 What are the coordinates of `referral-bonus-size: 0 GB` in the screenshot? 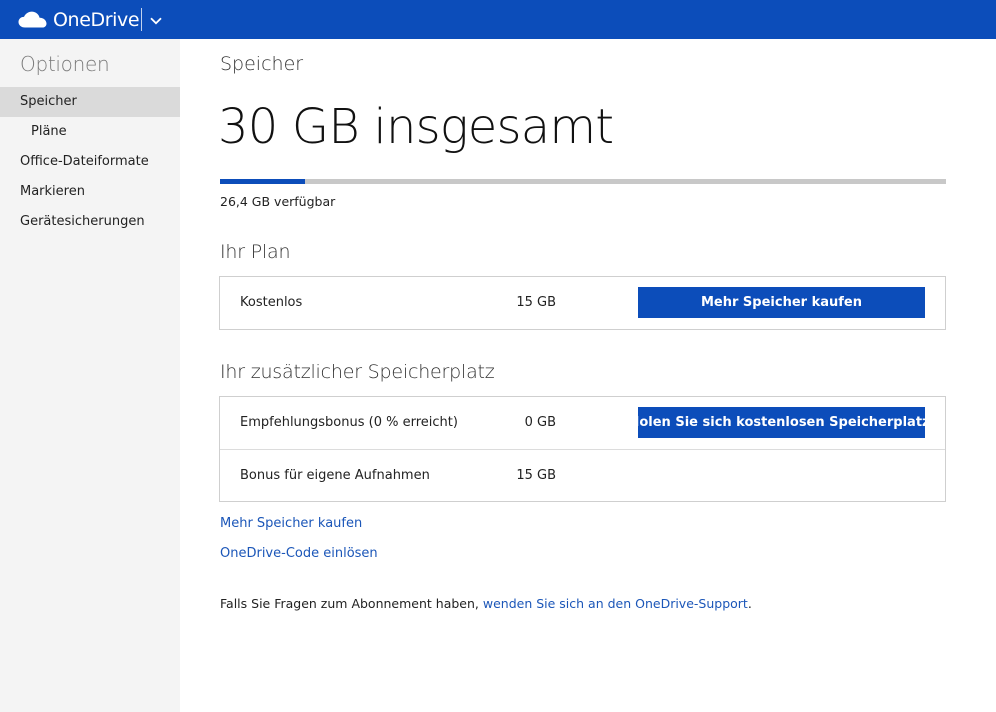 It's located at (540, 422).